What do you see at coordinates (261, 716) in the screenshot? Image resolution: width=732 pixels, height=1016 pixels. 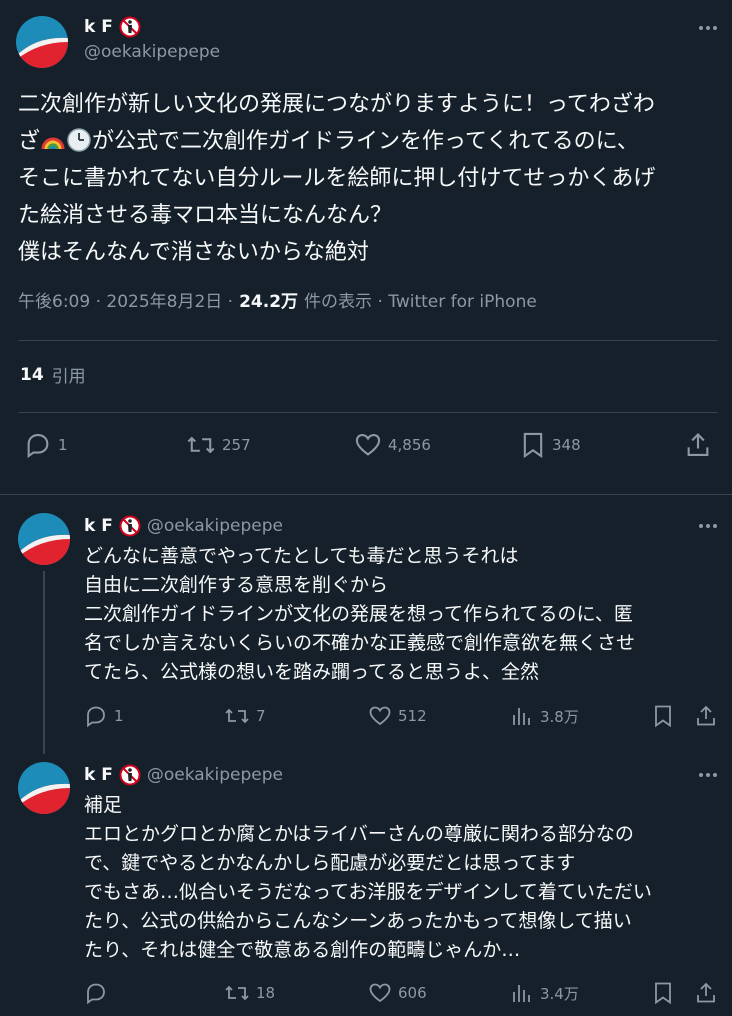 I see `retweet-count: 7` at bounding box center [261, 716].